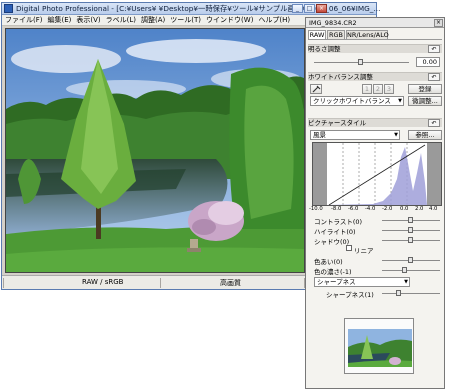 Image resolution: width=450 pixels, height=391 pixels. Describe the element at coordinates (8, 8) in the screenshot. I see `app-icon` at that location.